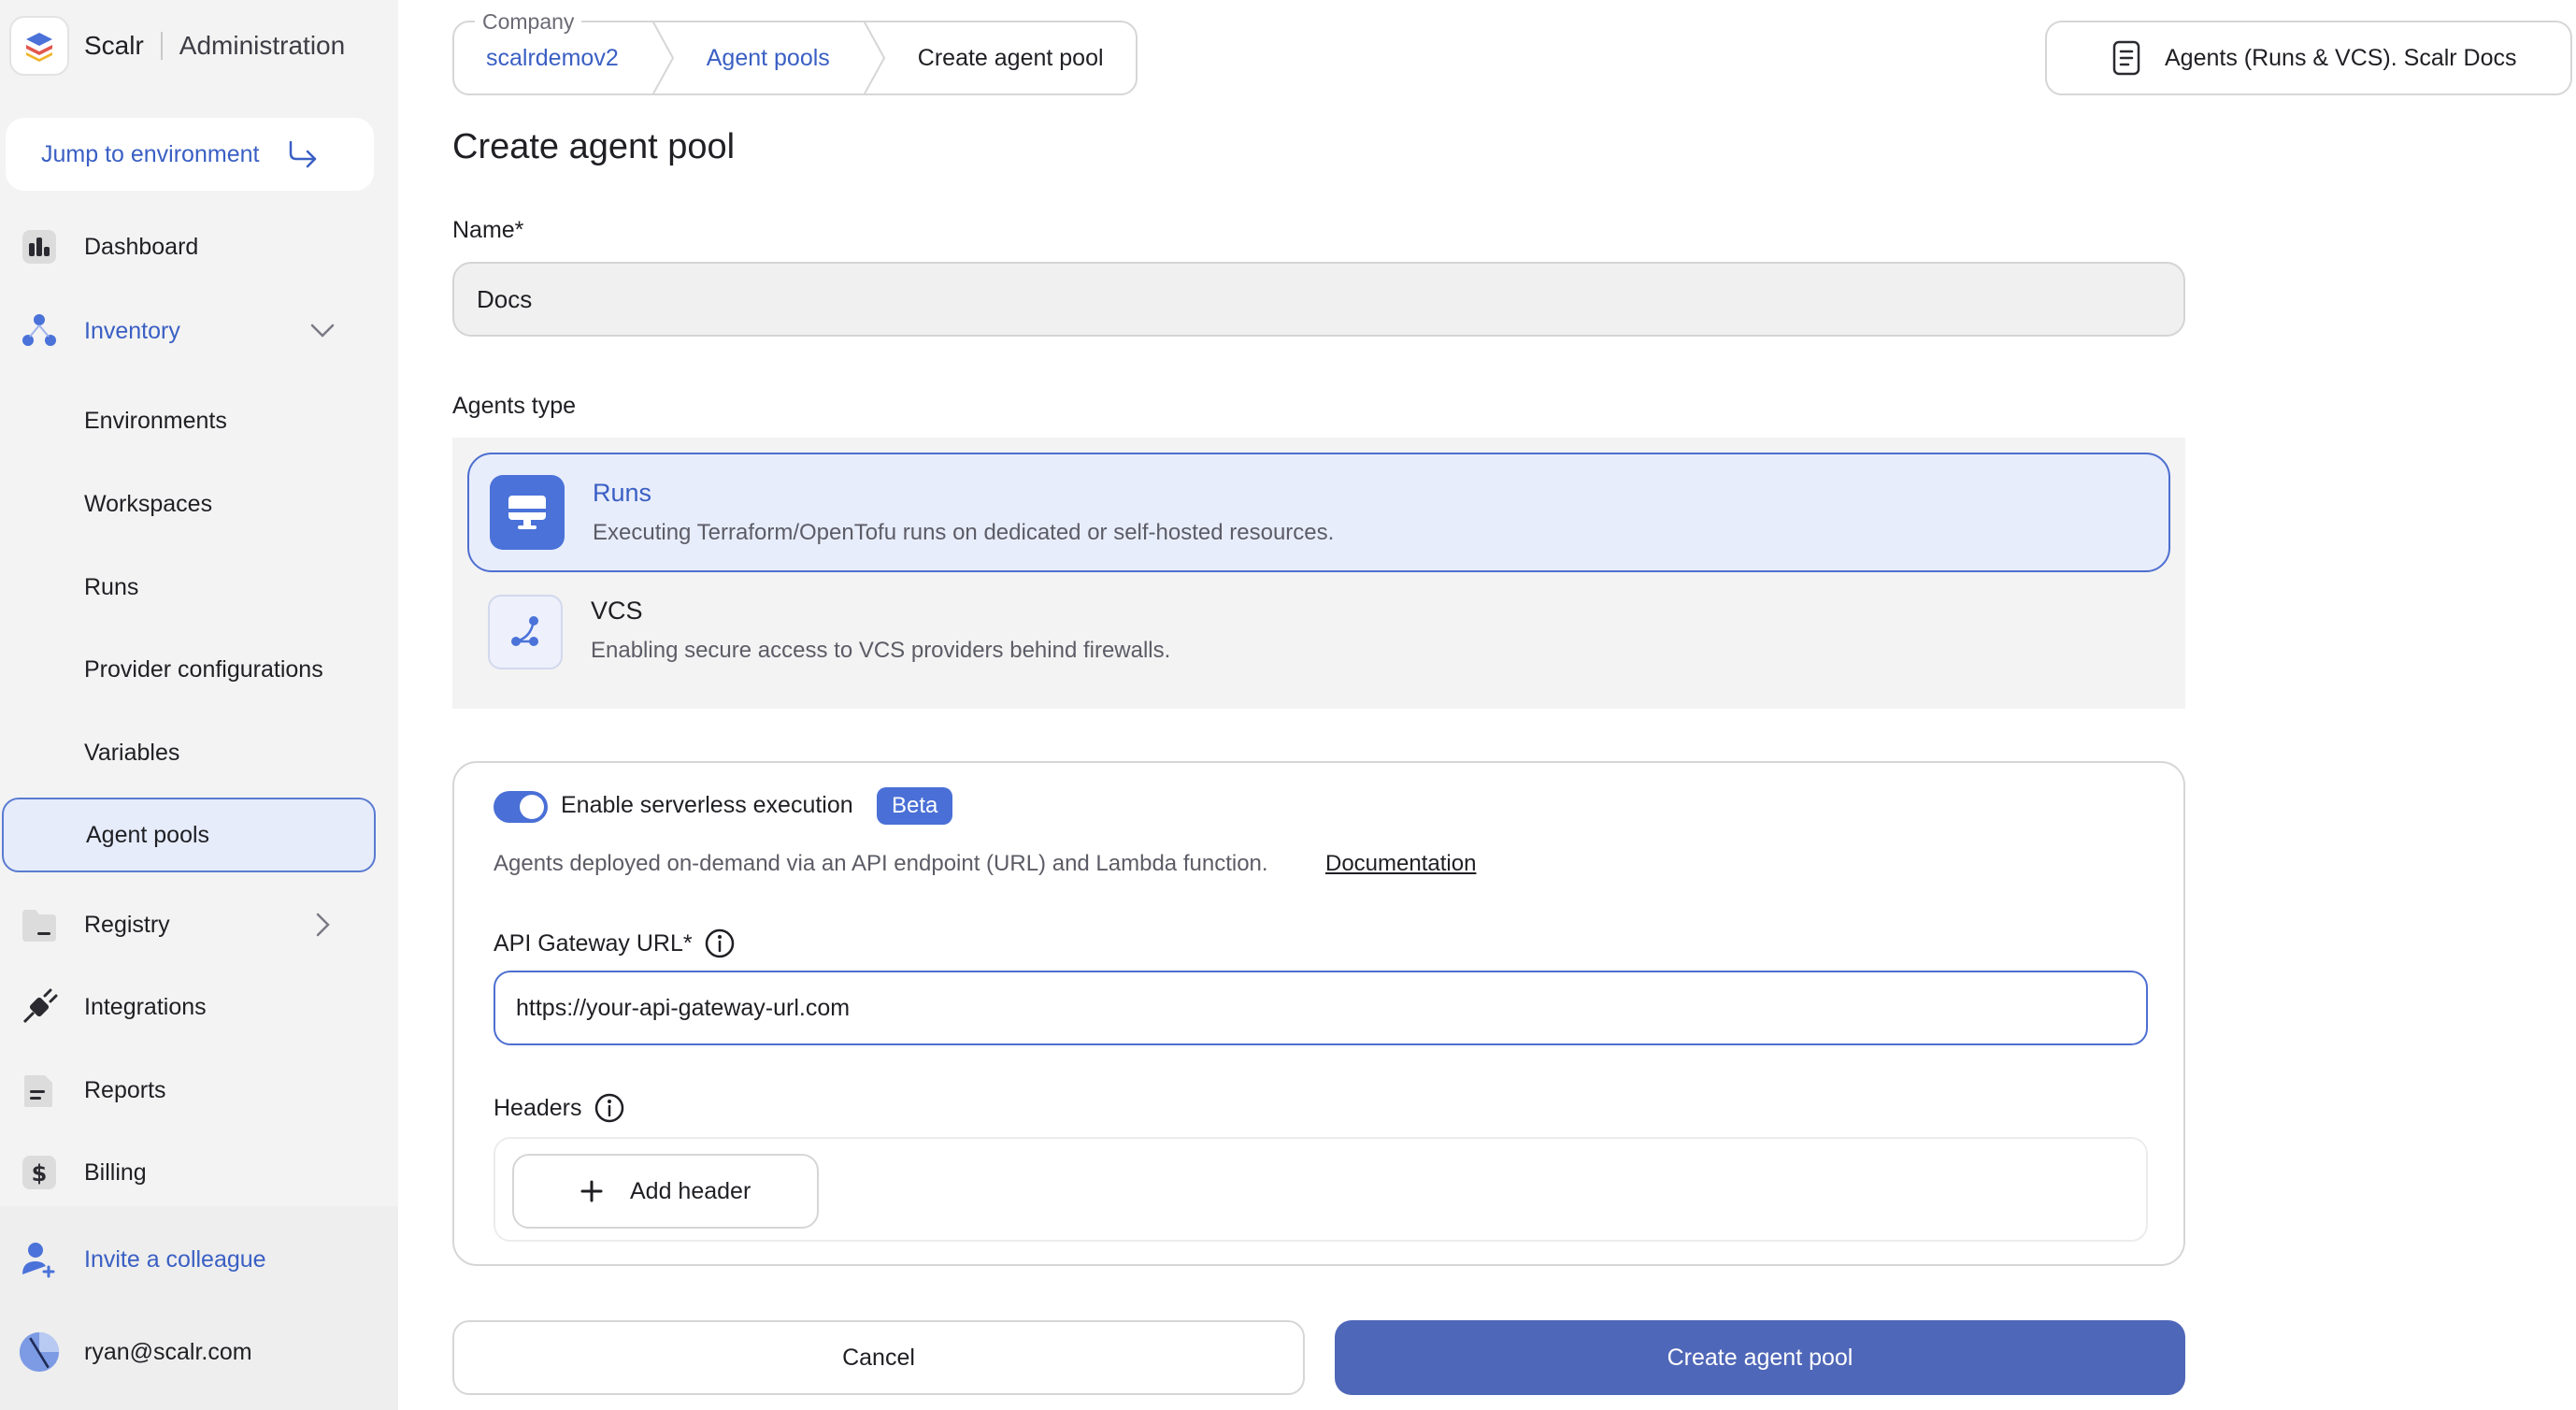 This screenshot has height=1410, width=2576. What do you see at coordinates (199, 1308) in the screenshot?
I see `sidebar-footer: Invite a colleague ryan@scalr.com` at bounding box center [199, 1308].